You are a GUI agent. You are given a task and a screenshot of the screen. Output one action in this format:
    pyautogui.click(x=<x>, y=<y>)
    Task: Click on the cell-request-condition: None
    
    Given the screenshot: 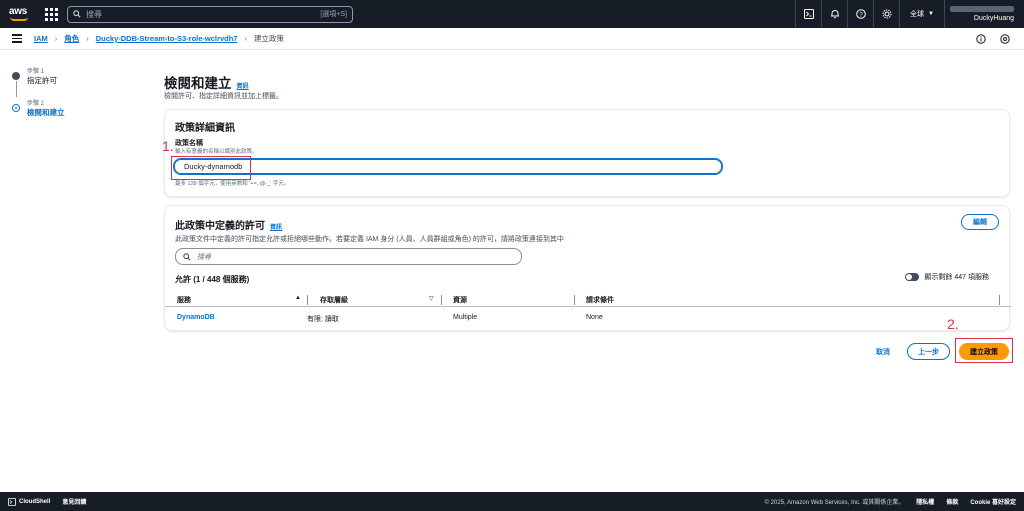 What is the action you would take?
    pyautogui.click(x=594, y=317)
    